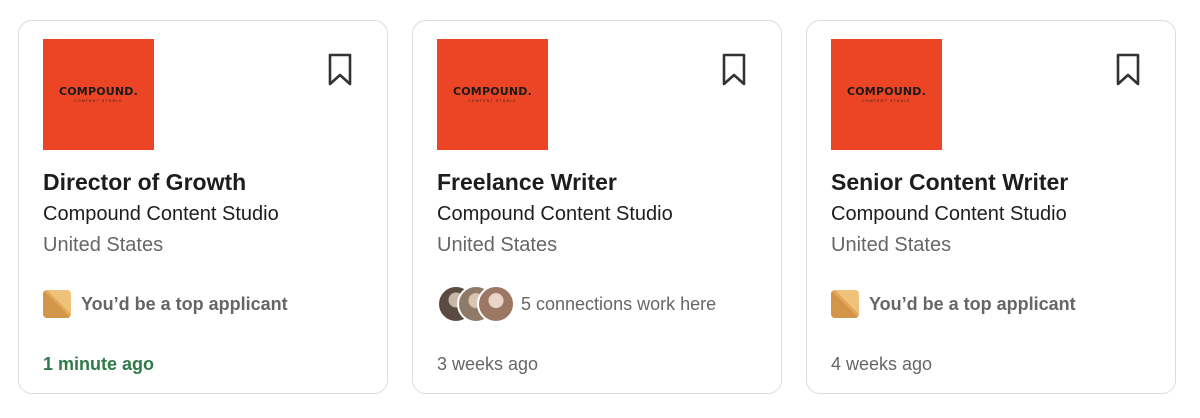  I want to click on job-title: Senior Content Writer, so click(949, 182).